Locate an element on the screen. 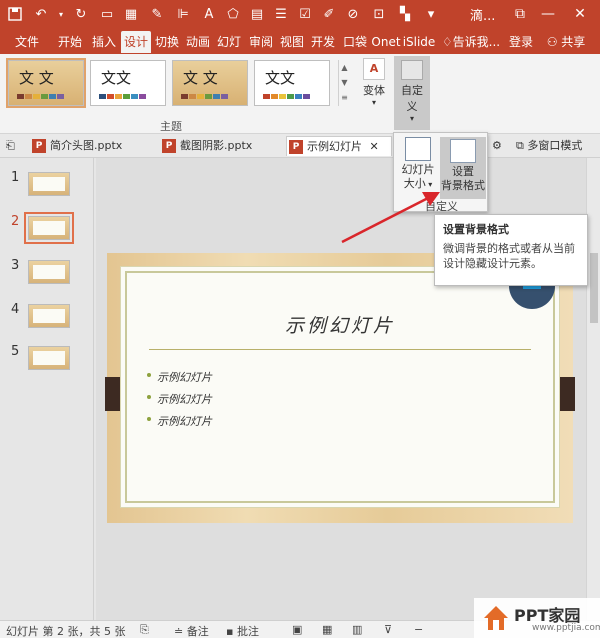  font-color-icon: A is located at coordinates (209, 14).